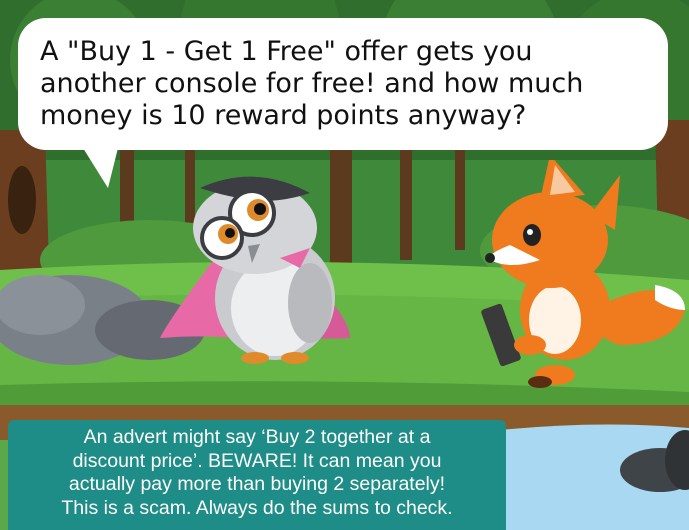  What do you see at coordinates (286, 51) in the screenshot?
I see `speech-line: A "Buy 1 - Get 1 Free" offer gets you` at bounding box center [286, 51].